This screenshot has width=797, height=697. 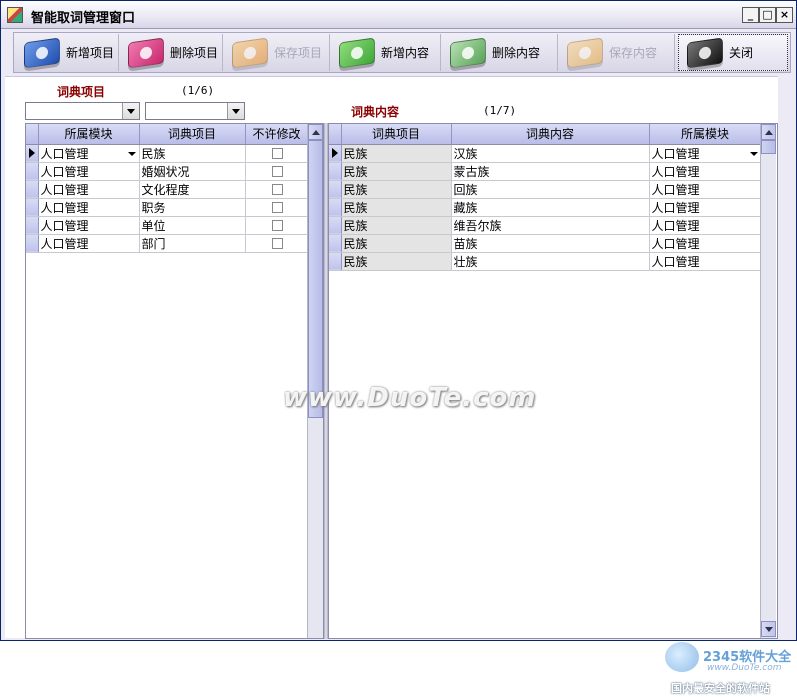 I want to click on table-row: 民族 蒙古族 人口管理, so click(x=545, y=171).